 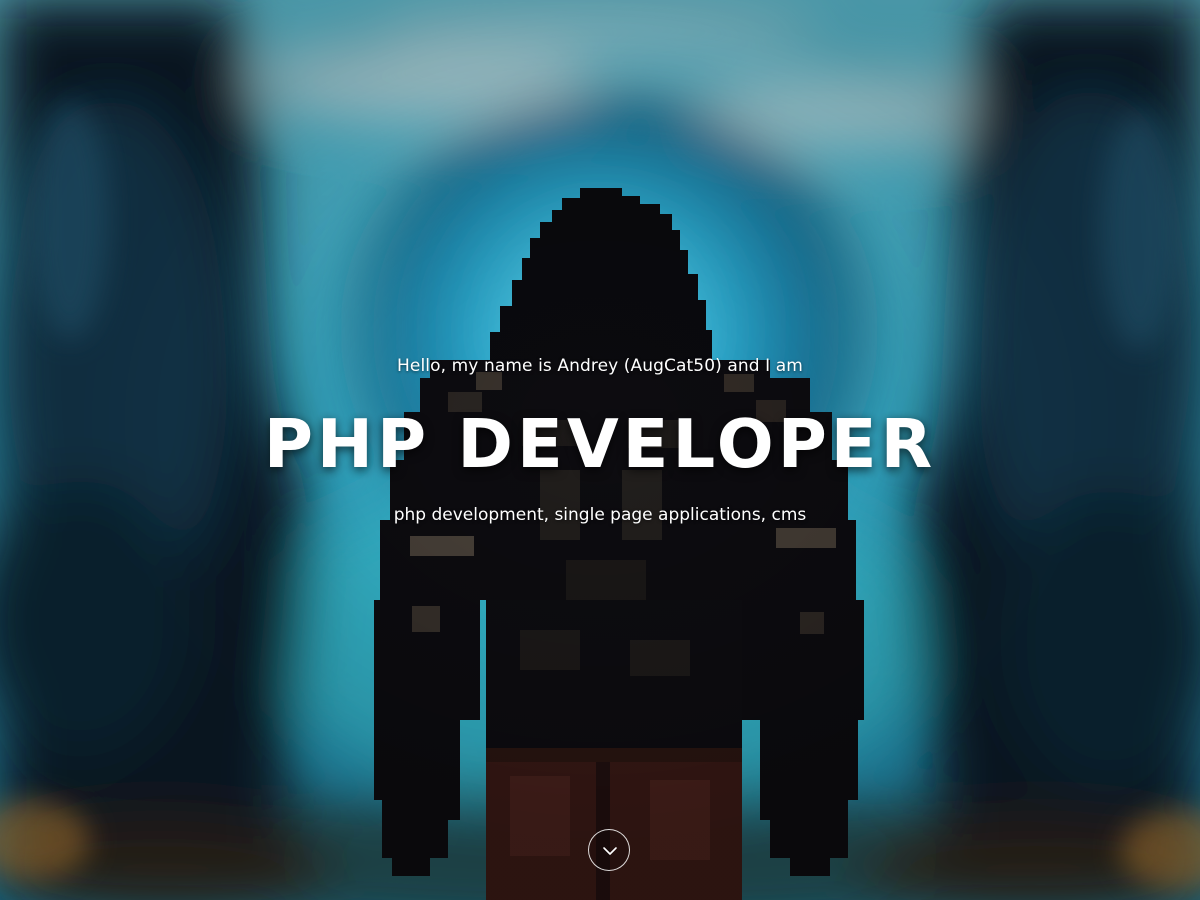 I want to click on chevron-down-icon, so click(x=610, y=851).